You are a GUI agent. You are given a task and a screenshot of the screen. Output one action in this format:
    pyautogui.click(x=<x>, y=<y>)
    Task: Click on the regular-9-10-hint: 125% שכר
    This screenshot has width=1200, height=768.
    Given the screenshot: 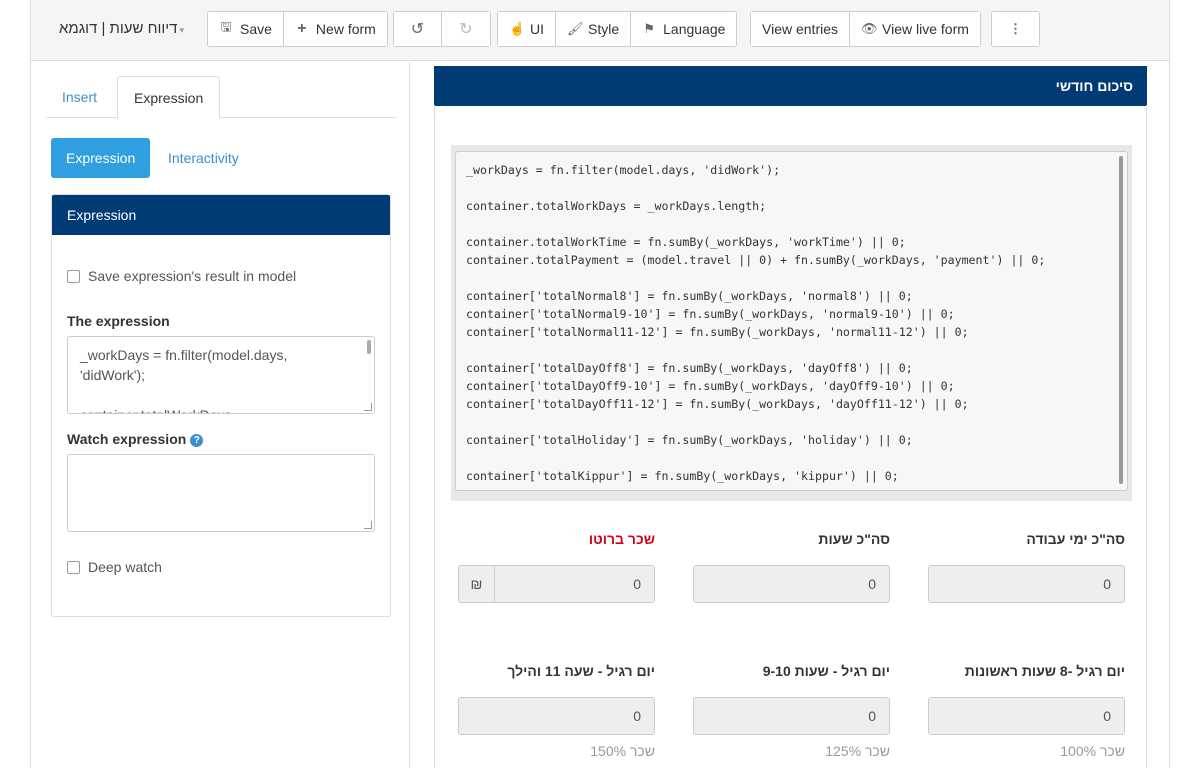 What is the action you would take?
    pyautogui.click(x=857, y=751)
    